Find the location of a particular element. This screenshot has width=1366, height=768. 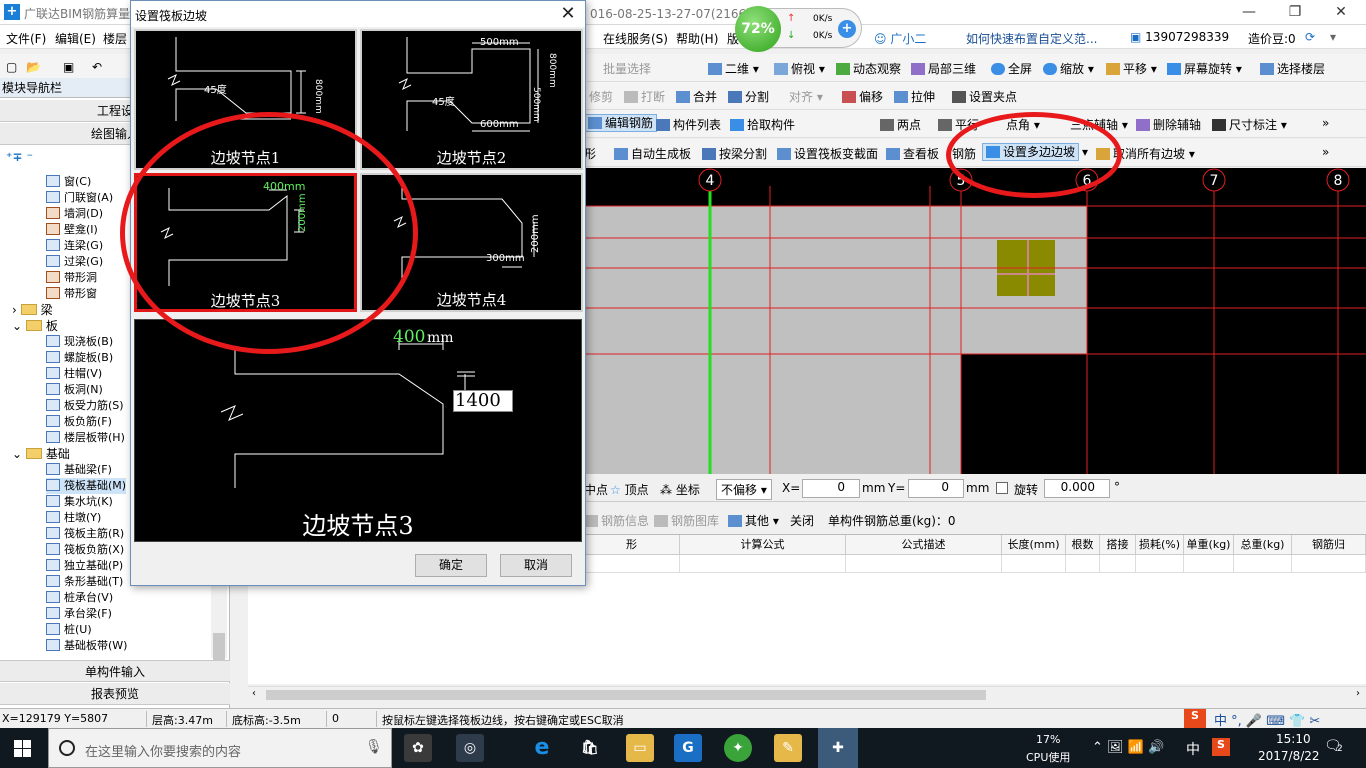

user-phone: ▣ 13907298339 is located at coordinates (1179, 37).